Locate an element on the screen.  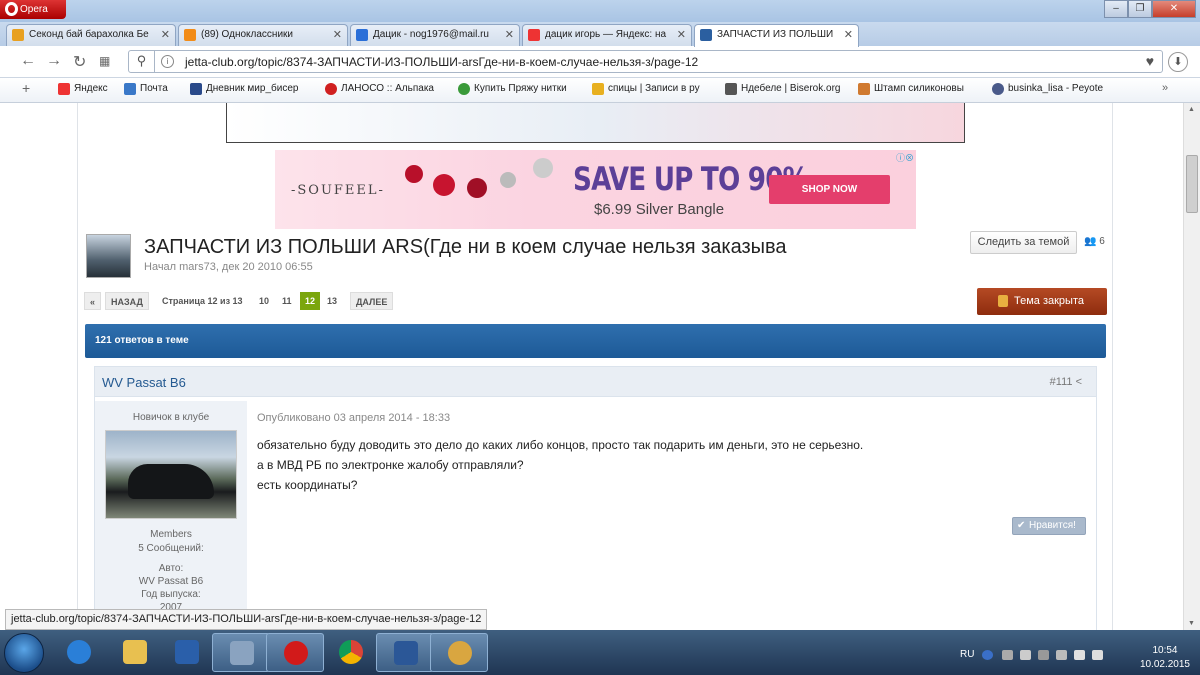
shop-now-button: SHOP NOW is located at coordinates (829, 189).